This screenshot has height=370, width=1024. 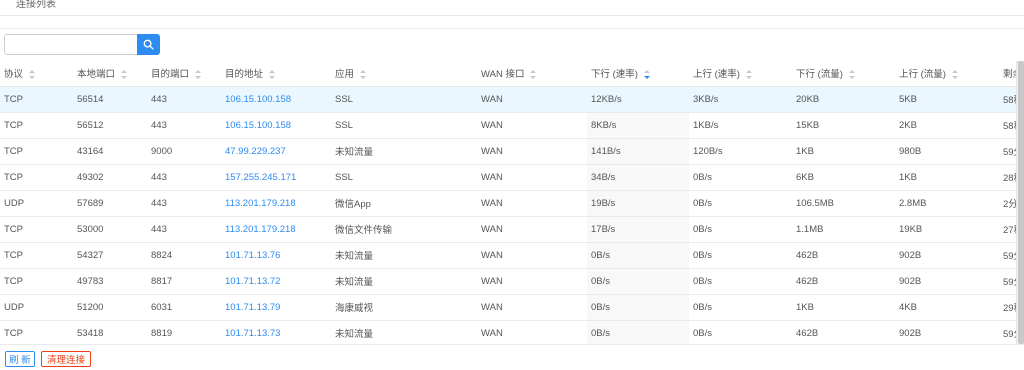 What do you see at coordinates (716, 75) in the screenshot?
I see `column-header-label: 上行 (速率)` at bounding box center [716, 75].